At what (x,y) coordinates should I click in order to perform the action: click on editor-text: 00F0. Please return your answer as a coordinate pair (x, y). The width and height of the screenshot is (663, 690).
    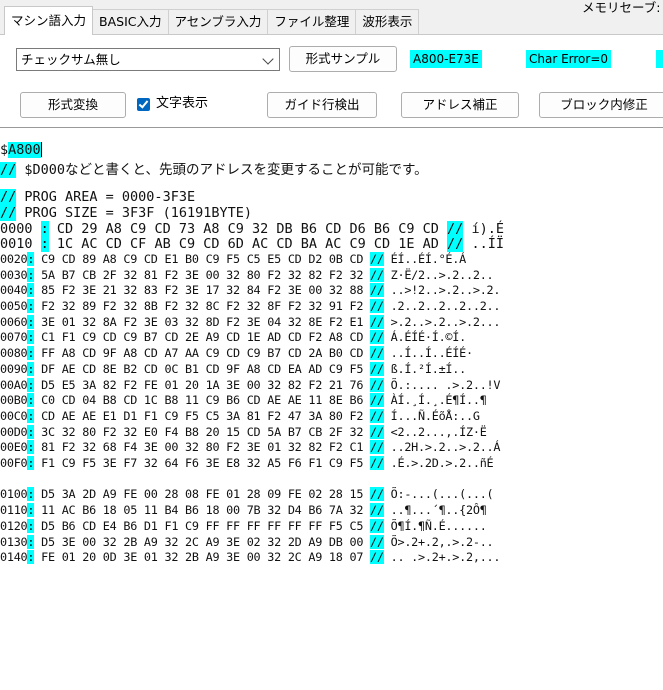
    Looking at the image, I should click on (14, 463).